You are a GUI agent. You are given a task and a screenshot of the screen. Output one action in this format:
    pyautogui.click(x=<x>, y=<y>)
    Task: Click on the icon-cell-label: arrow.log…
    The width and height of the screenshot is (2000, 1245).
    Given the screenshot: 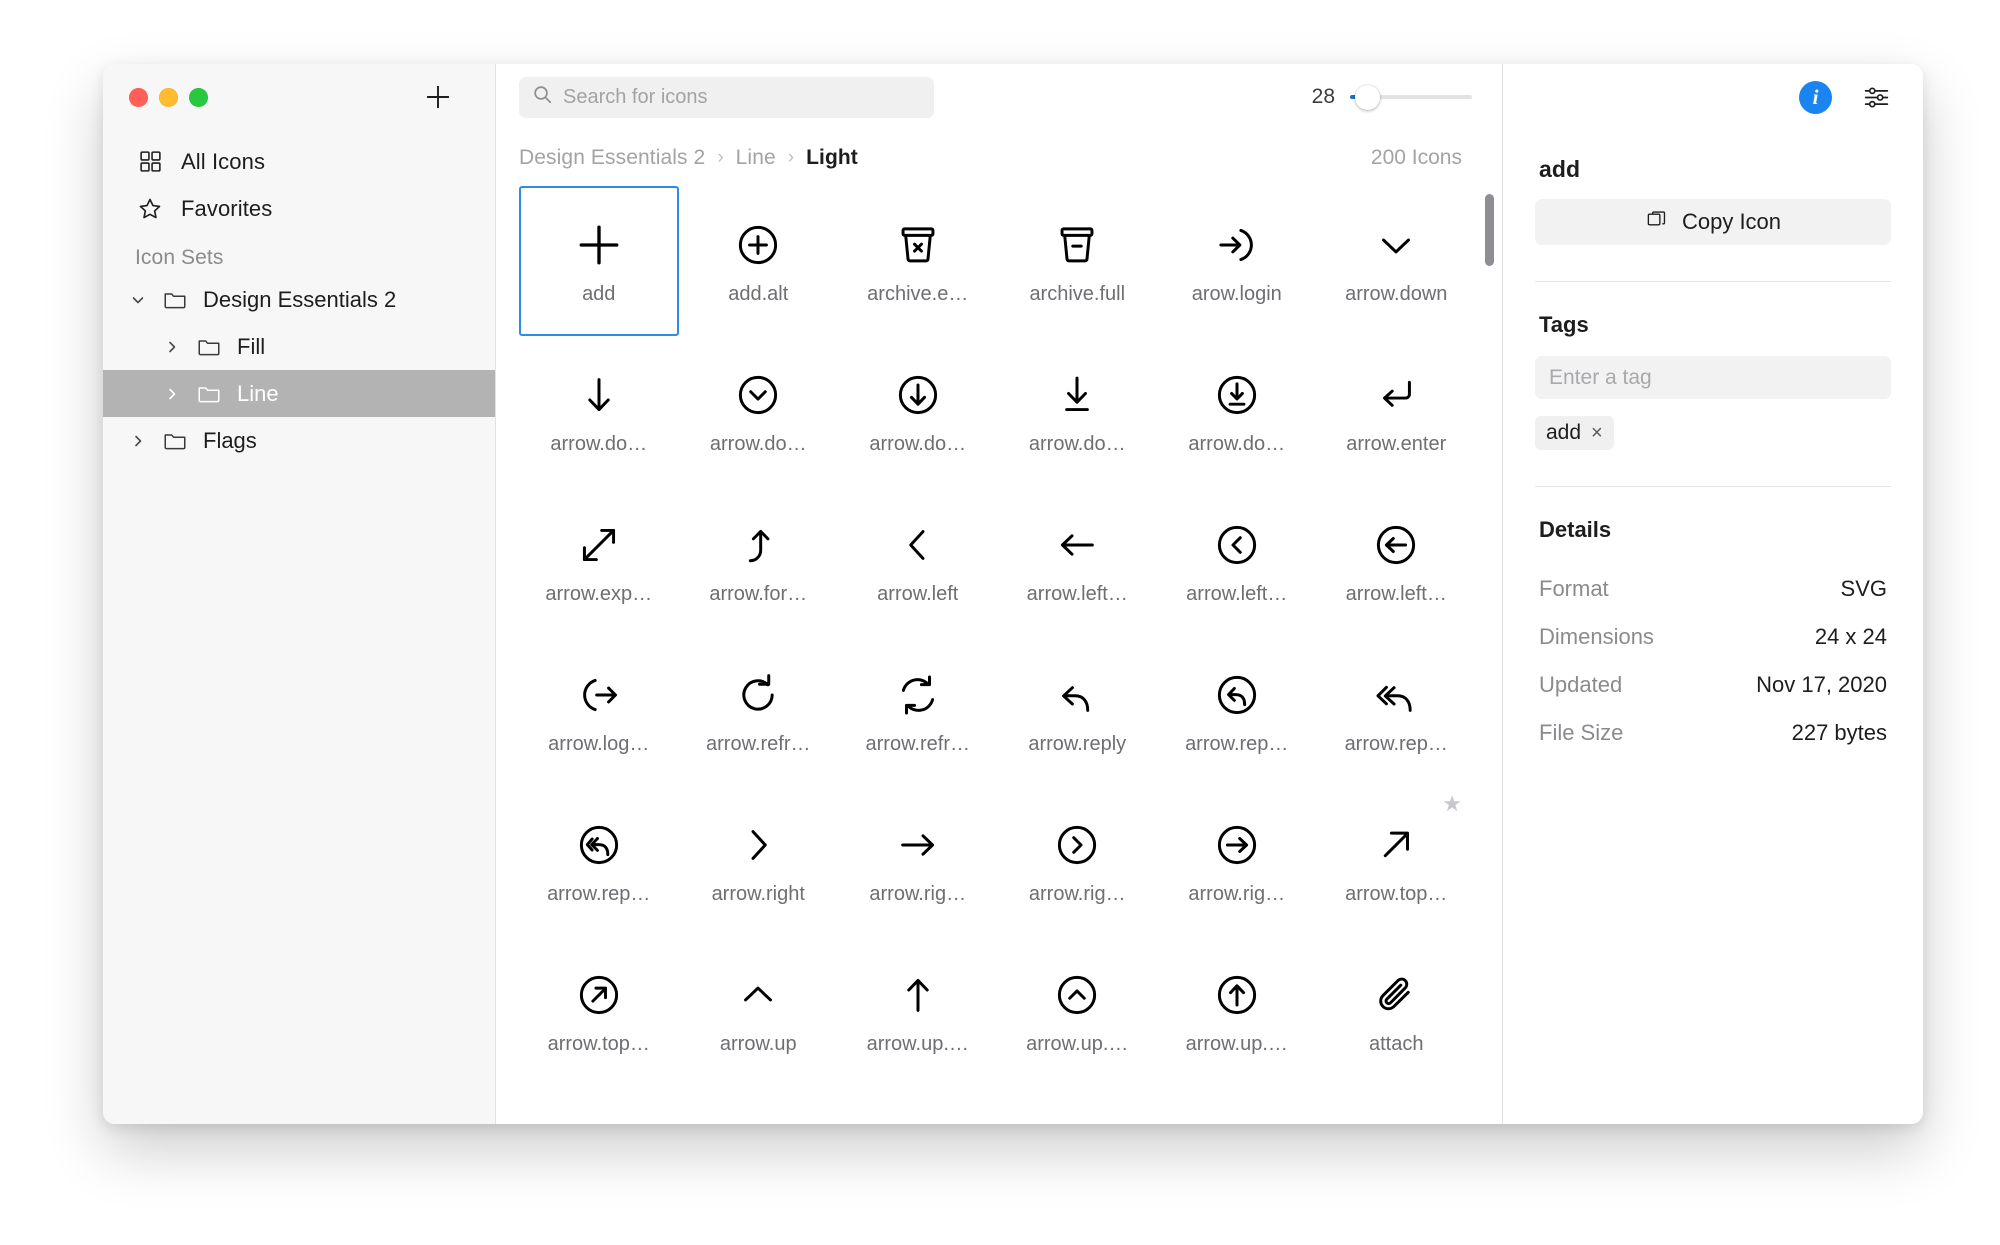 What is the action you would take?
    pyautogui.click(x=599, y=743)
    